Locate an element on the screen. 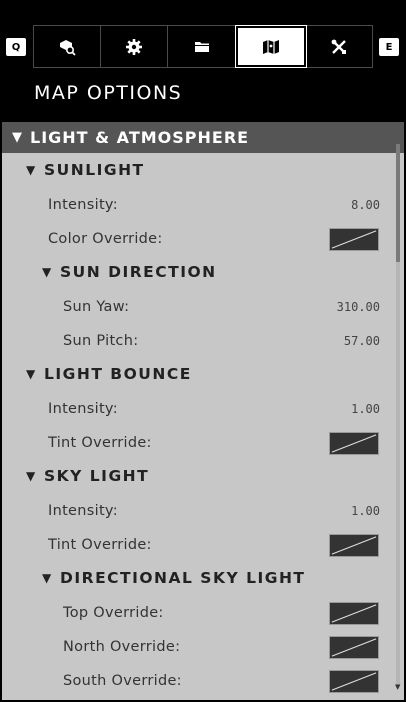 This screenshot has height=702, width=406. sun-yaw-row: Sun Yaw: 310.00 is located at coordinates (197, 307).